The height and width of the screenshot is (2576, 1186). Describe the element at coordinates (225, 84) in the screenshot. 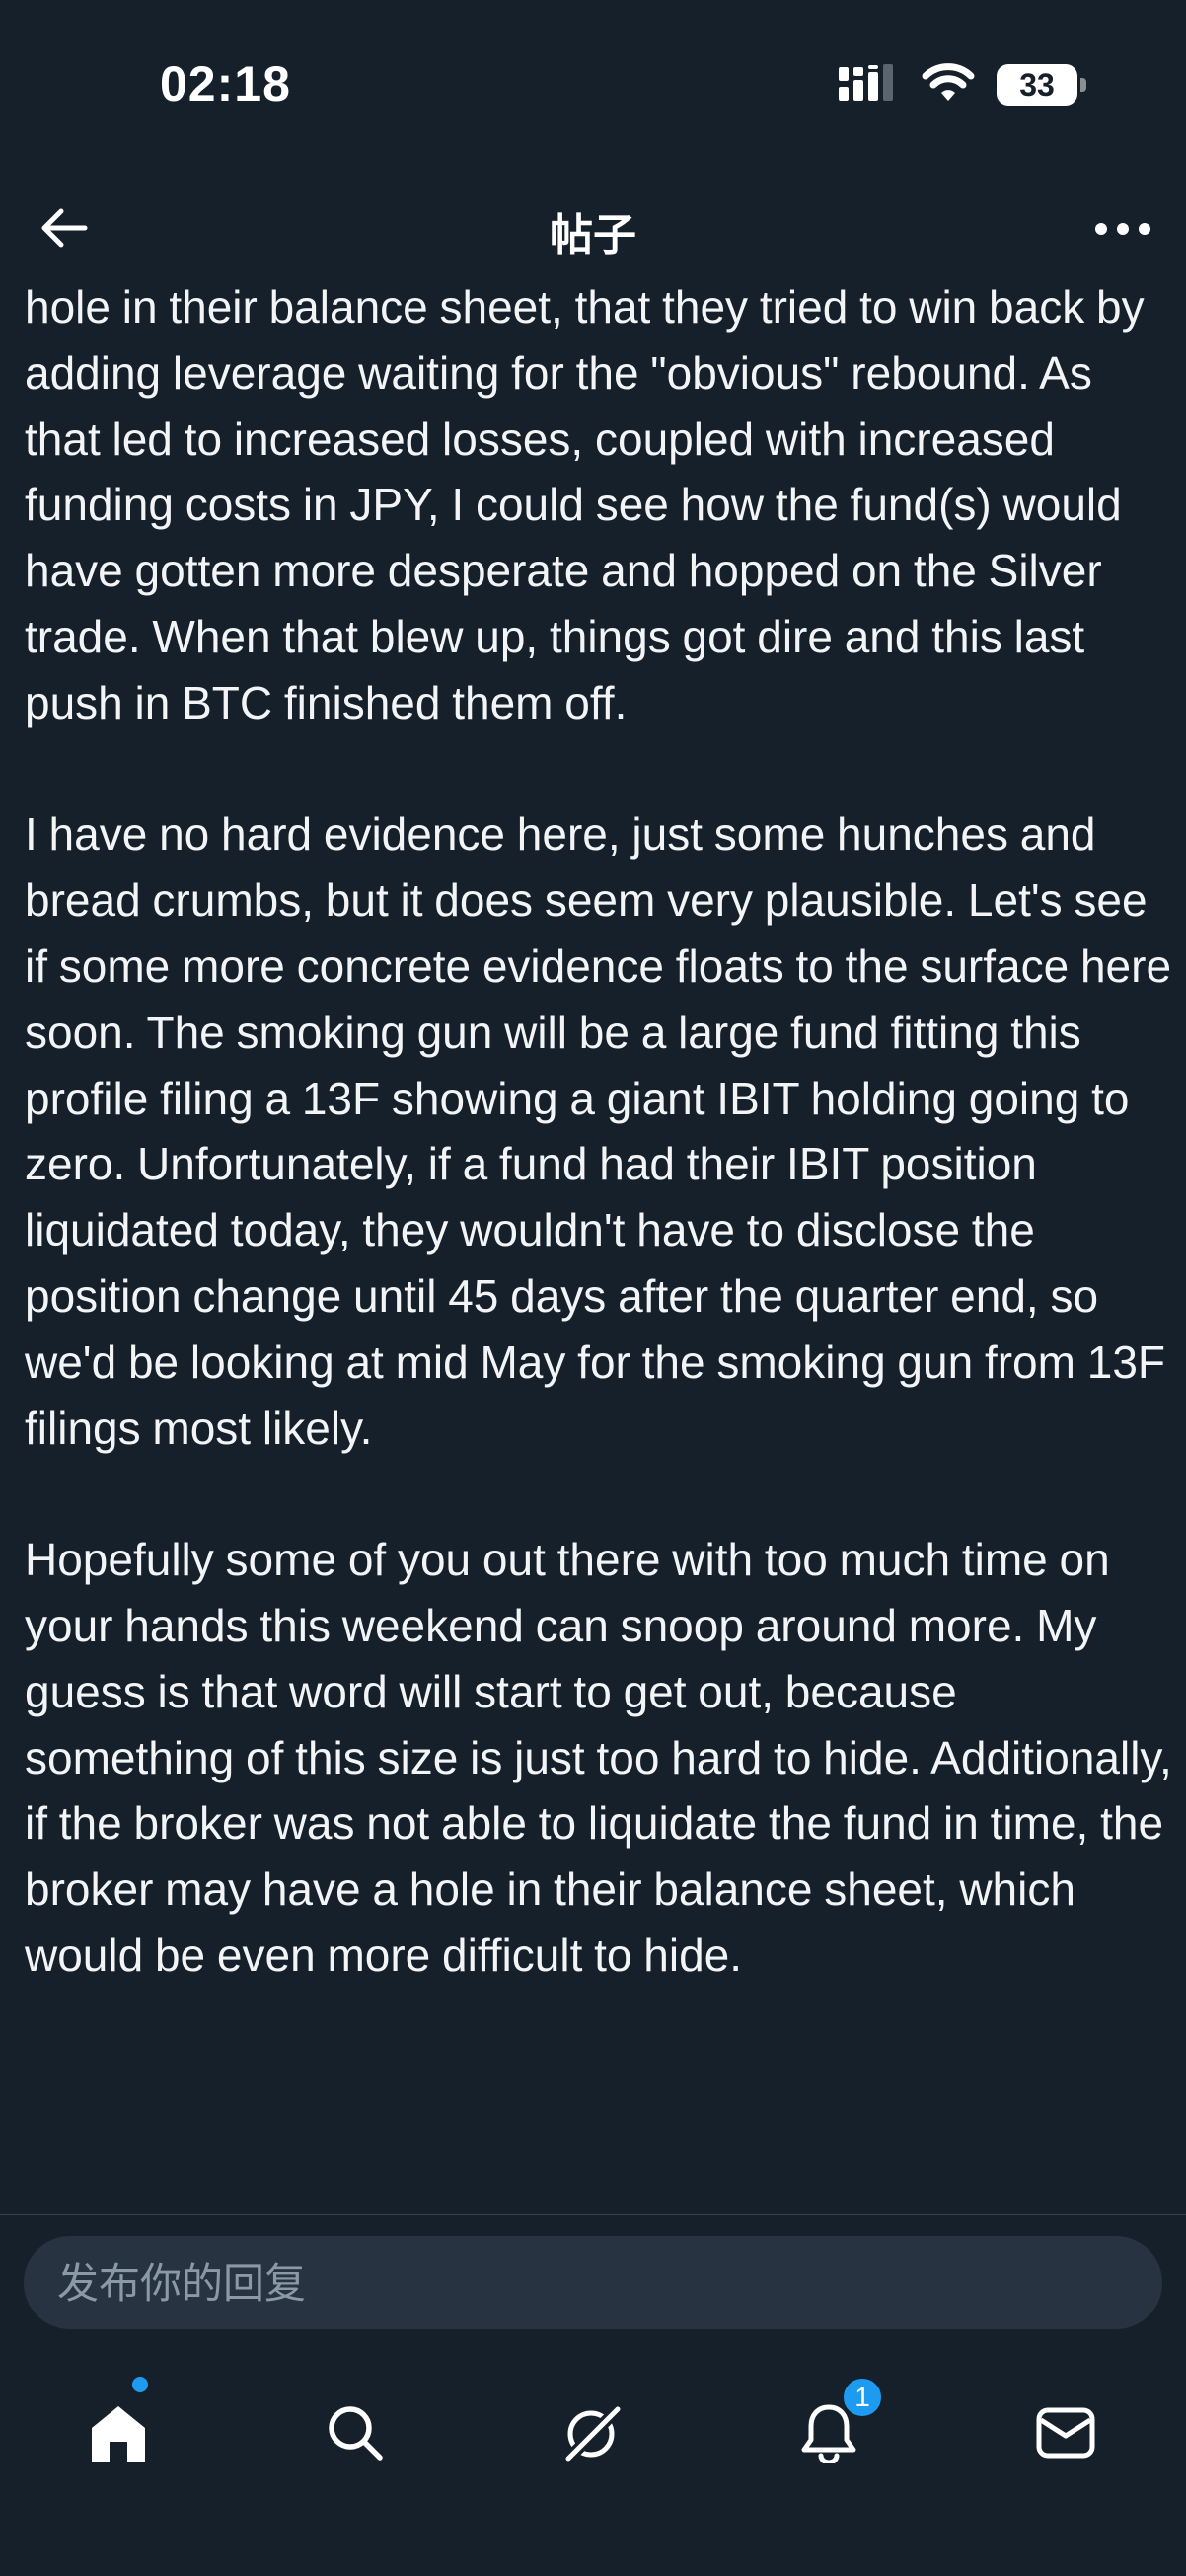

I see `status-time: 02:18` at that location.